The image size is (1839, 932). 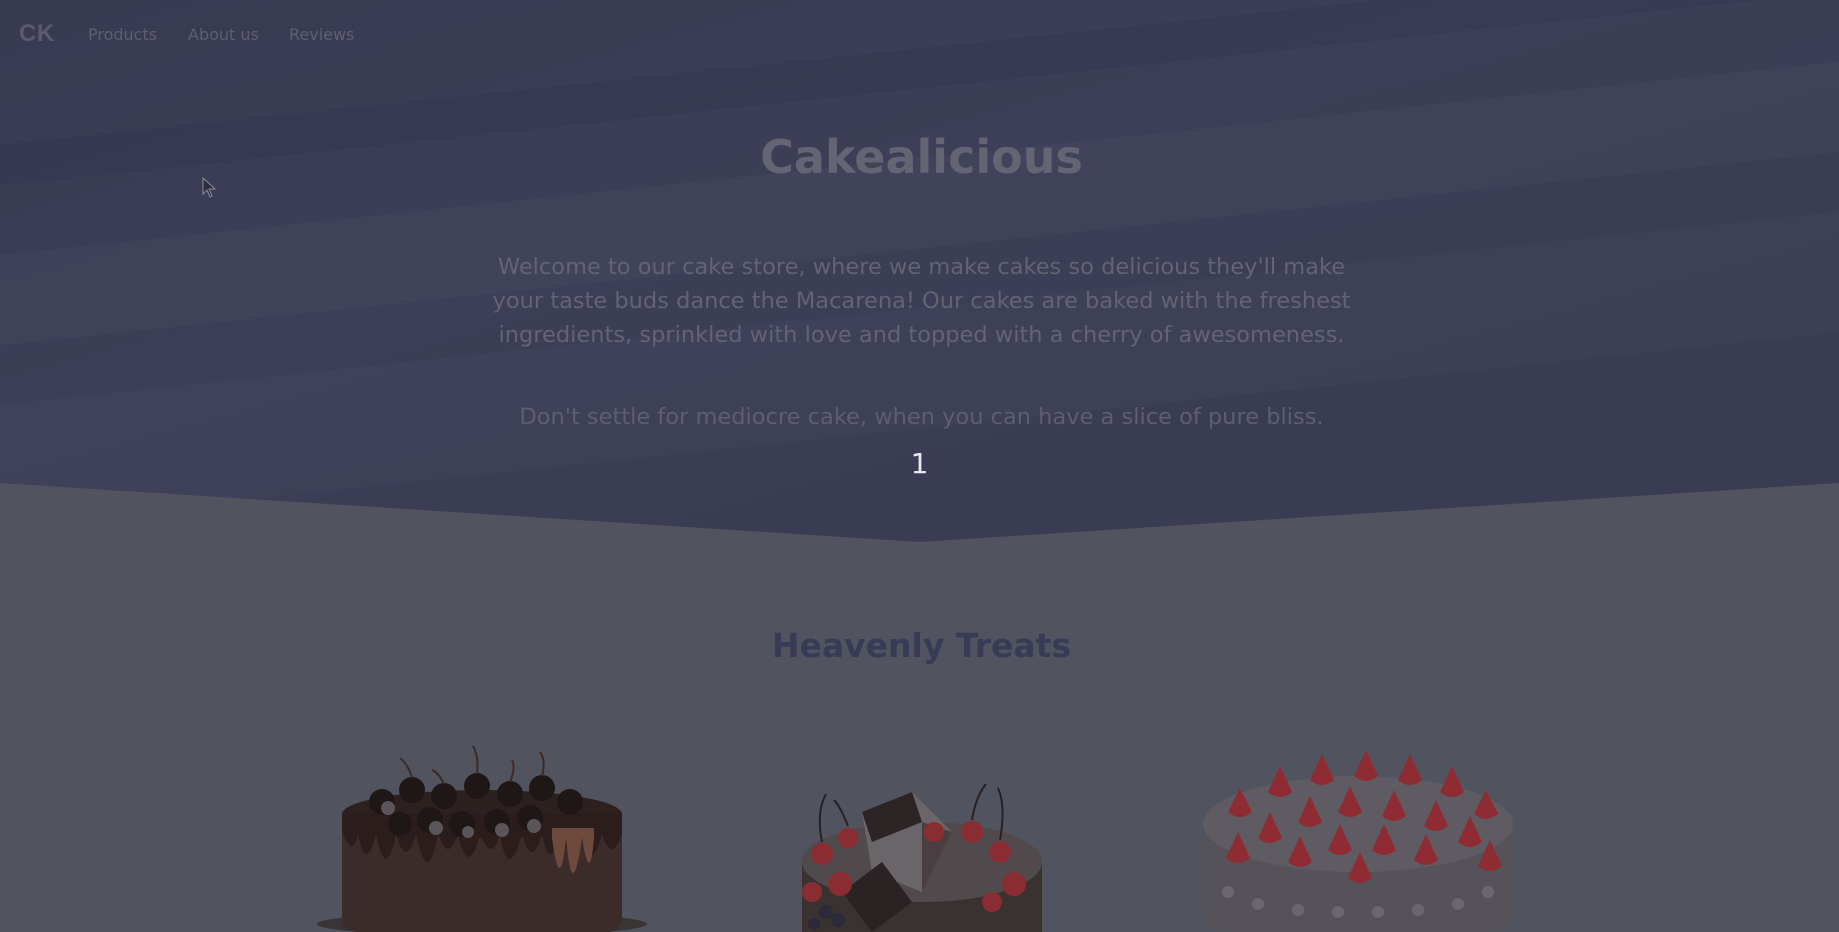 I want to click on nav-link-reviews: Reviews, so click(x=321, y=34).